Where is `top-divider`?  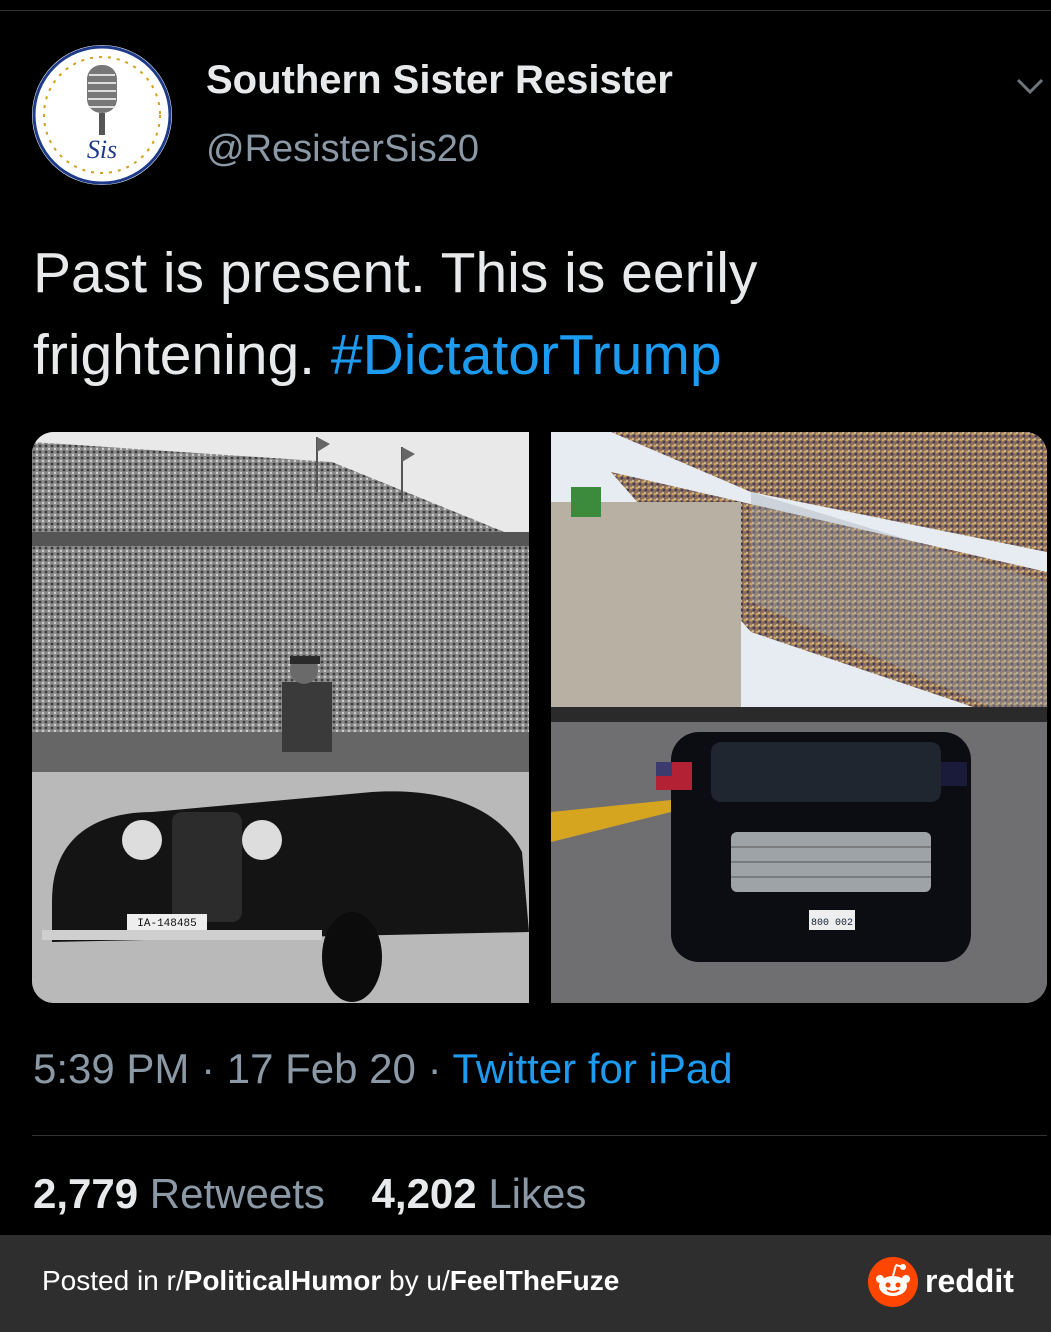 top-divider is located at coordinates (525, 10).